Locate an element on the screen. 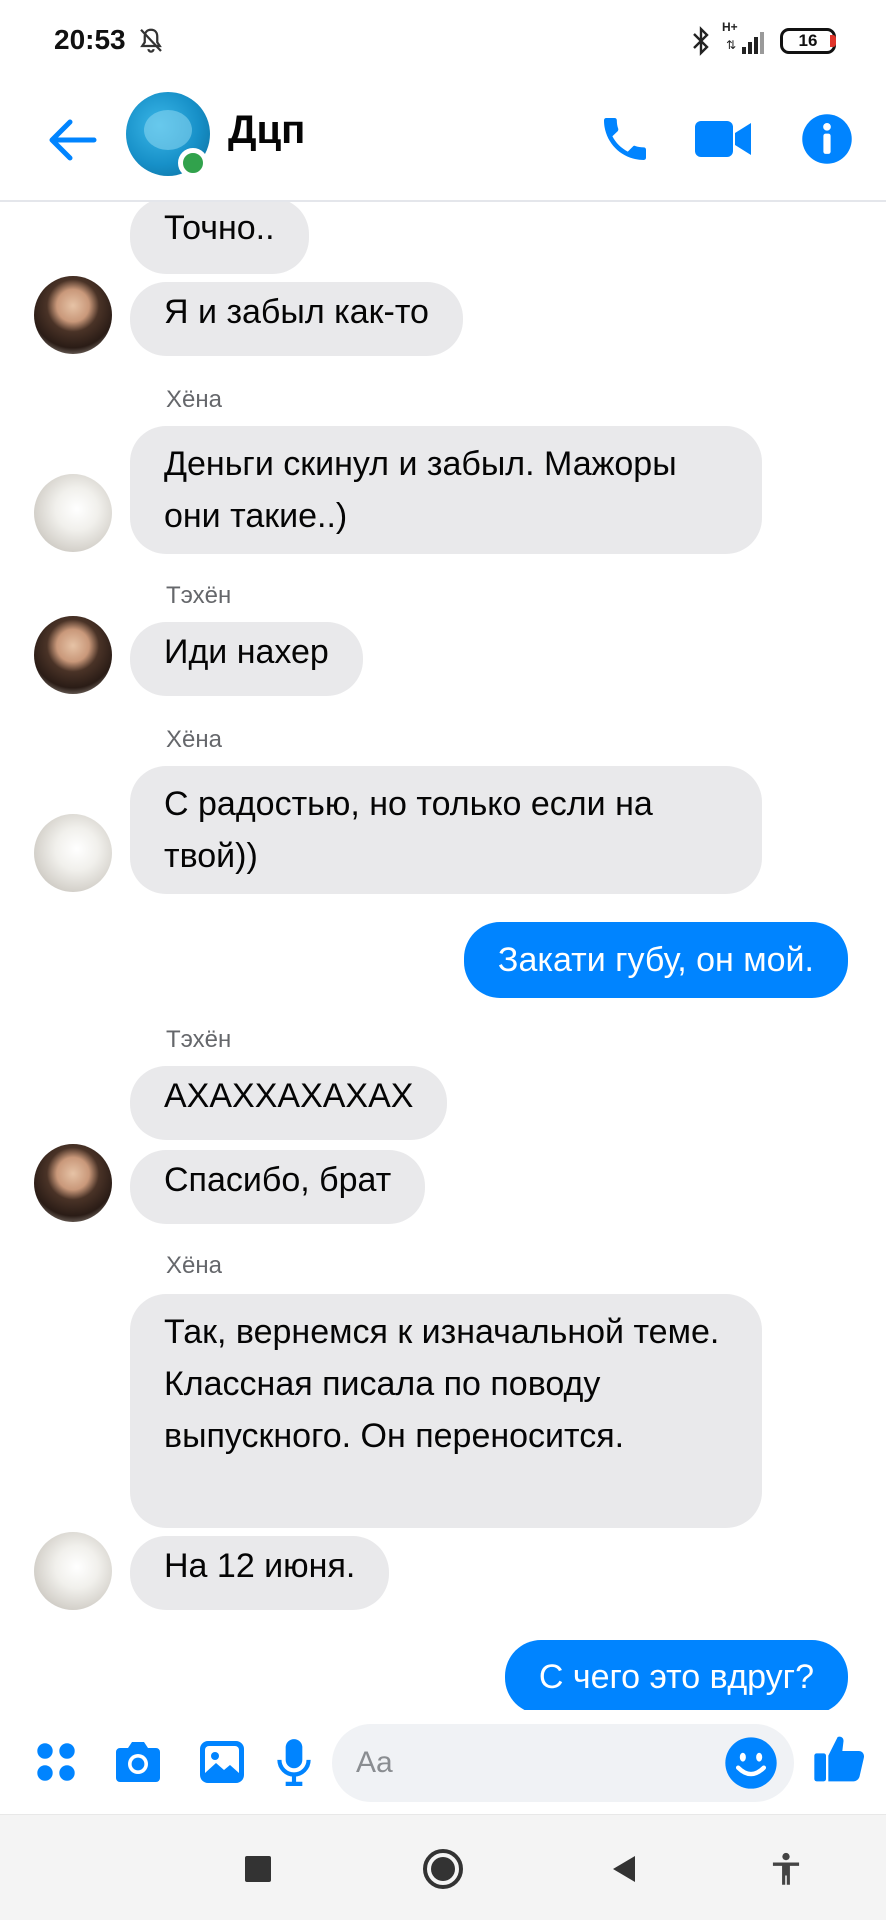  battery-level: 16 is located at coordinates (808, 40).